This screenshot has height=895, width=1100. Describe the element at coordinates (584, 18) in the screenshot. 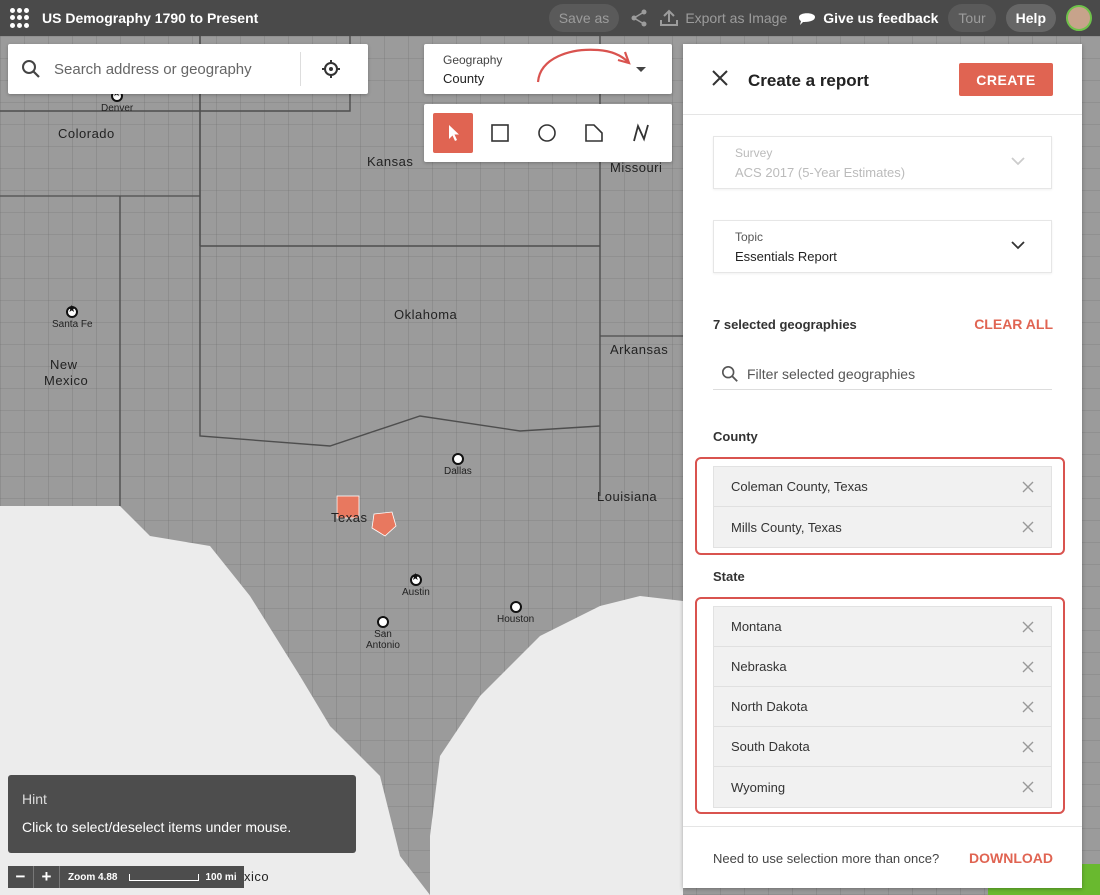

I see `save-as-button: Save as` at that location.